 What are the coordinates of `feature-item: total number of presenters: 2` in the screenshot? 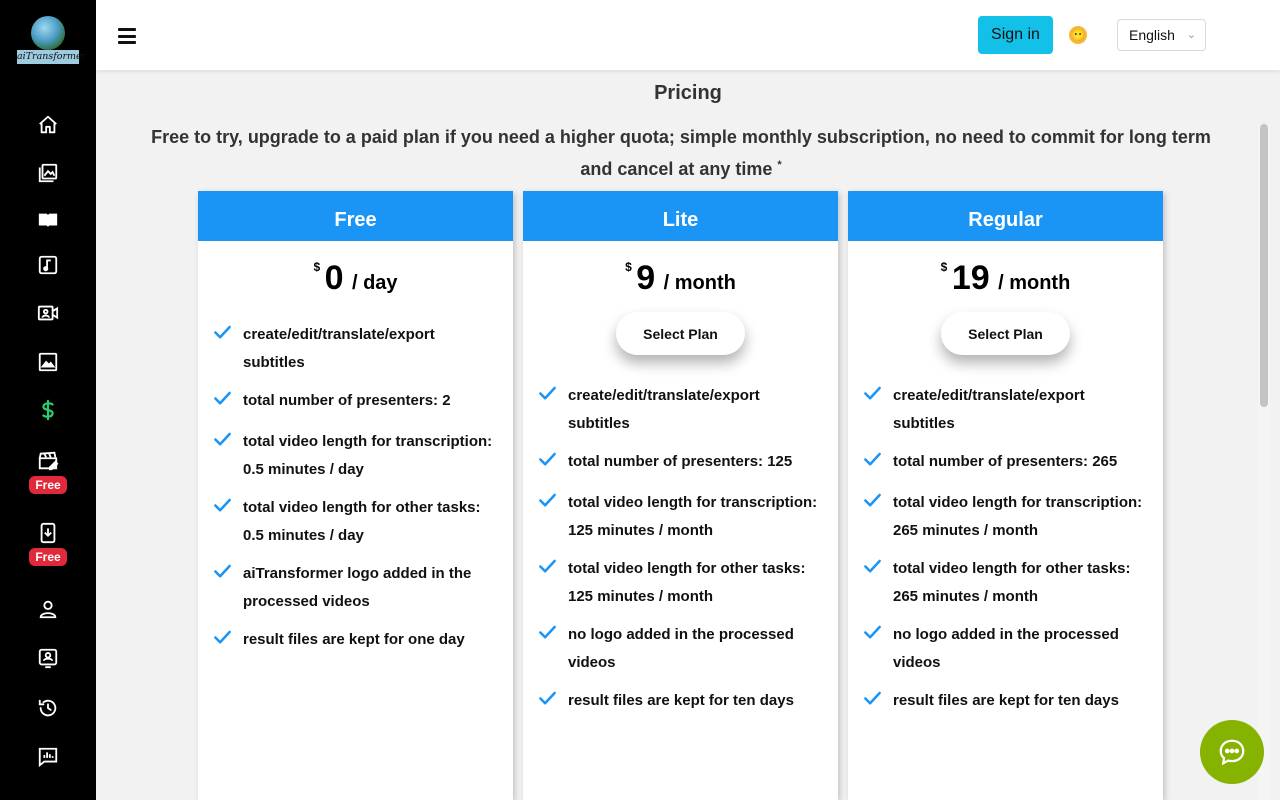 It's located at (356, 402).